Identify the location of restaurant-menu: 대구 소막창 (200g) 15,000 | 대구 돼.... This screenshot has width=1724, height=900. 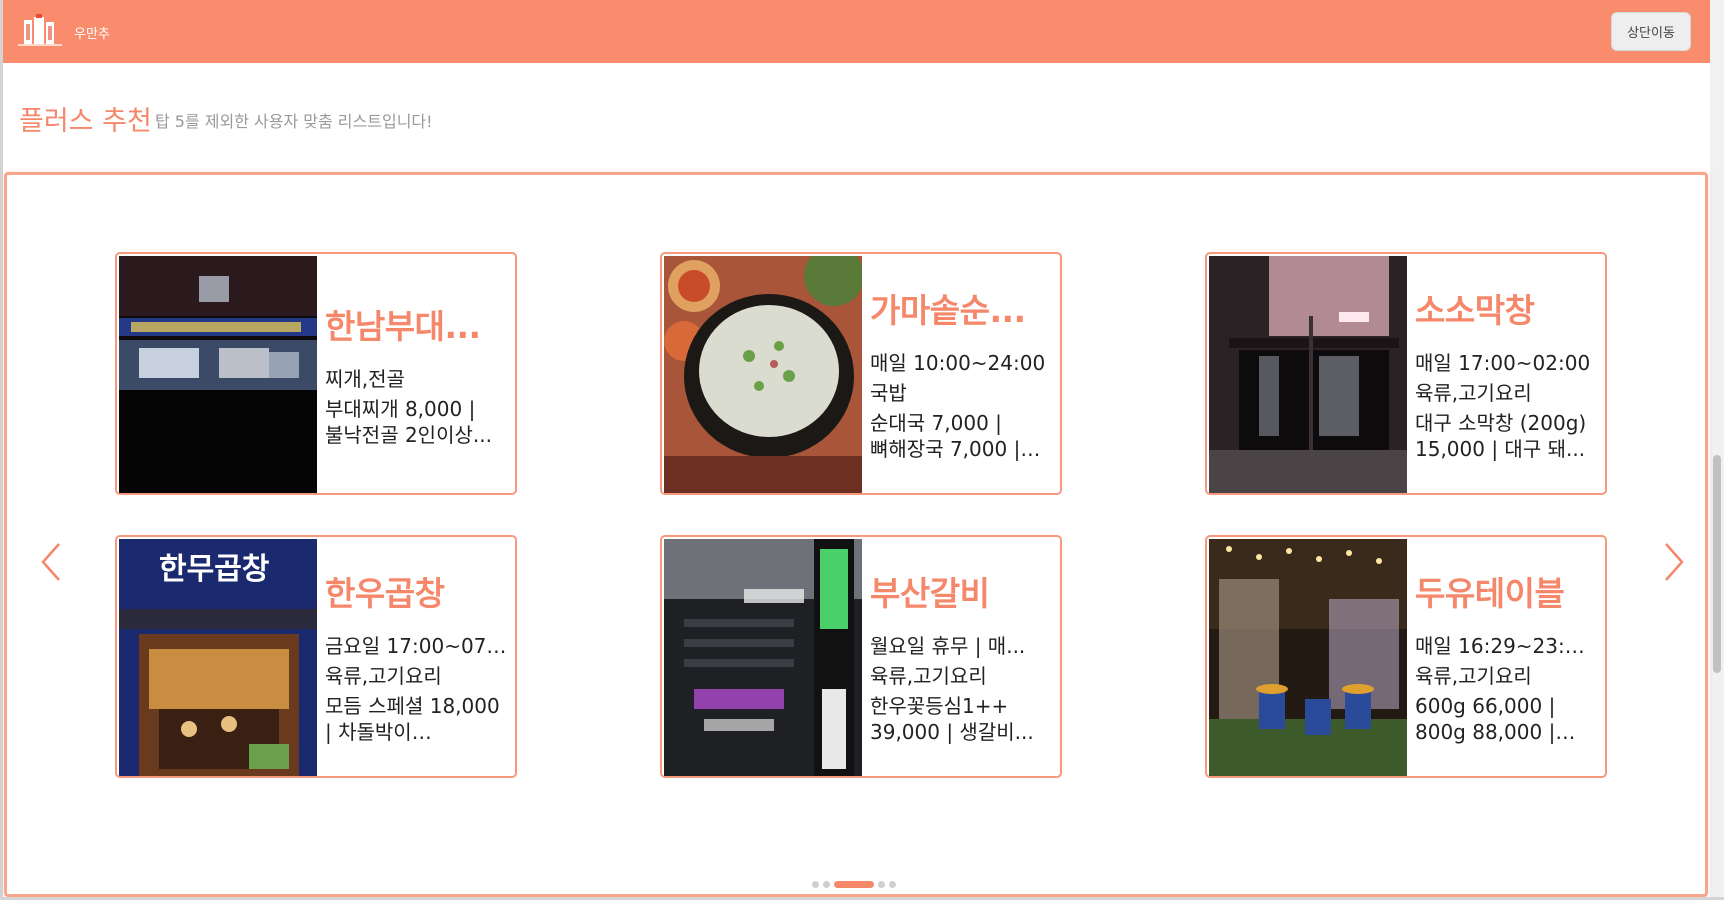
(1501, 436).